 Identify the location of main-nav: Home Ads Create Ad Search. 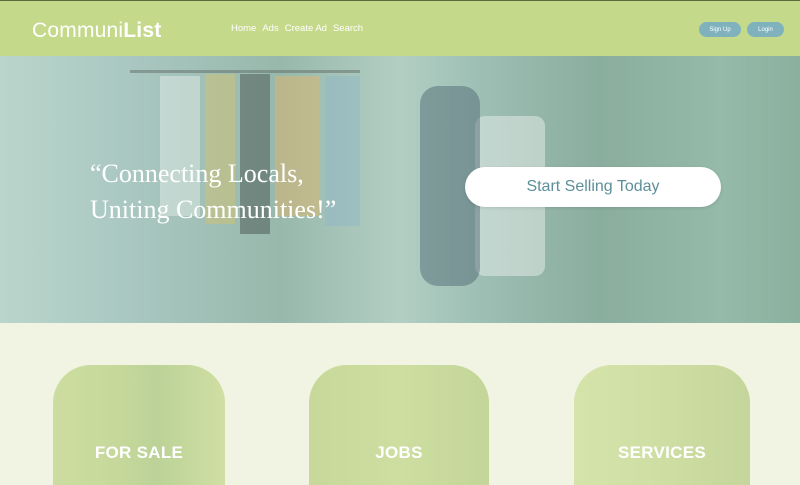
(297, 28).